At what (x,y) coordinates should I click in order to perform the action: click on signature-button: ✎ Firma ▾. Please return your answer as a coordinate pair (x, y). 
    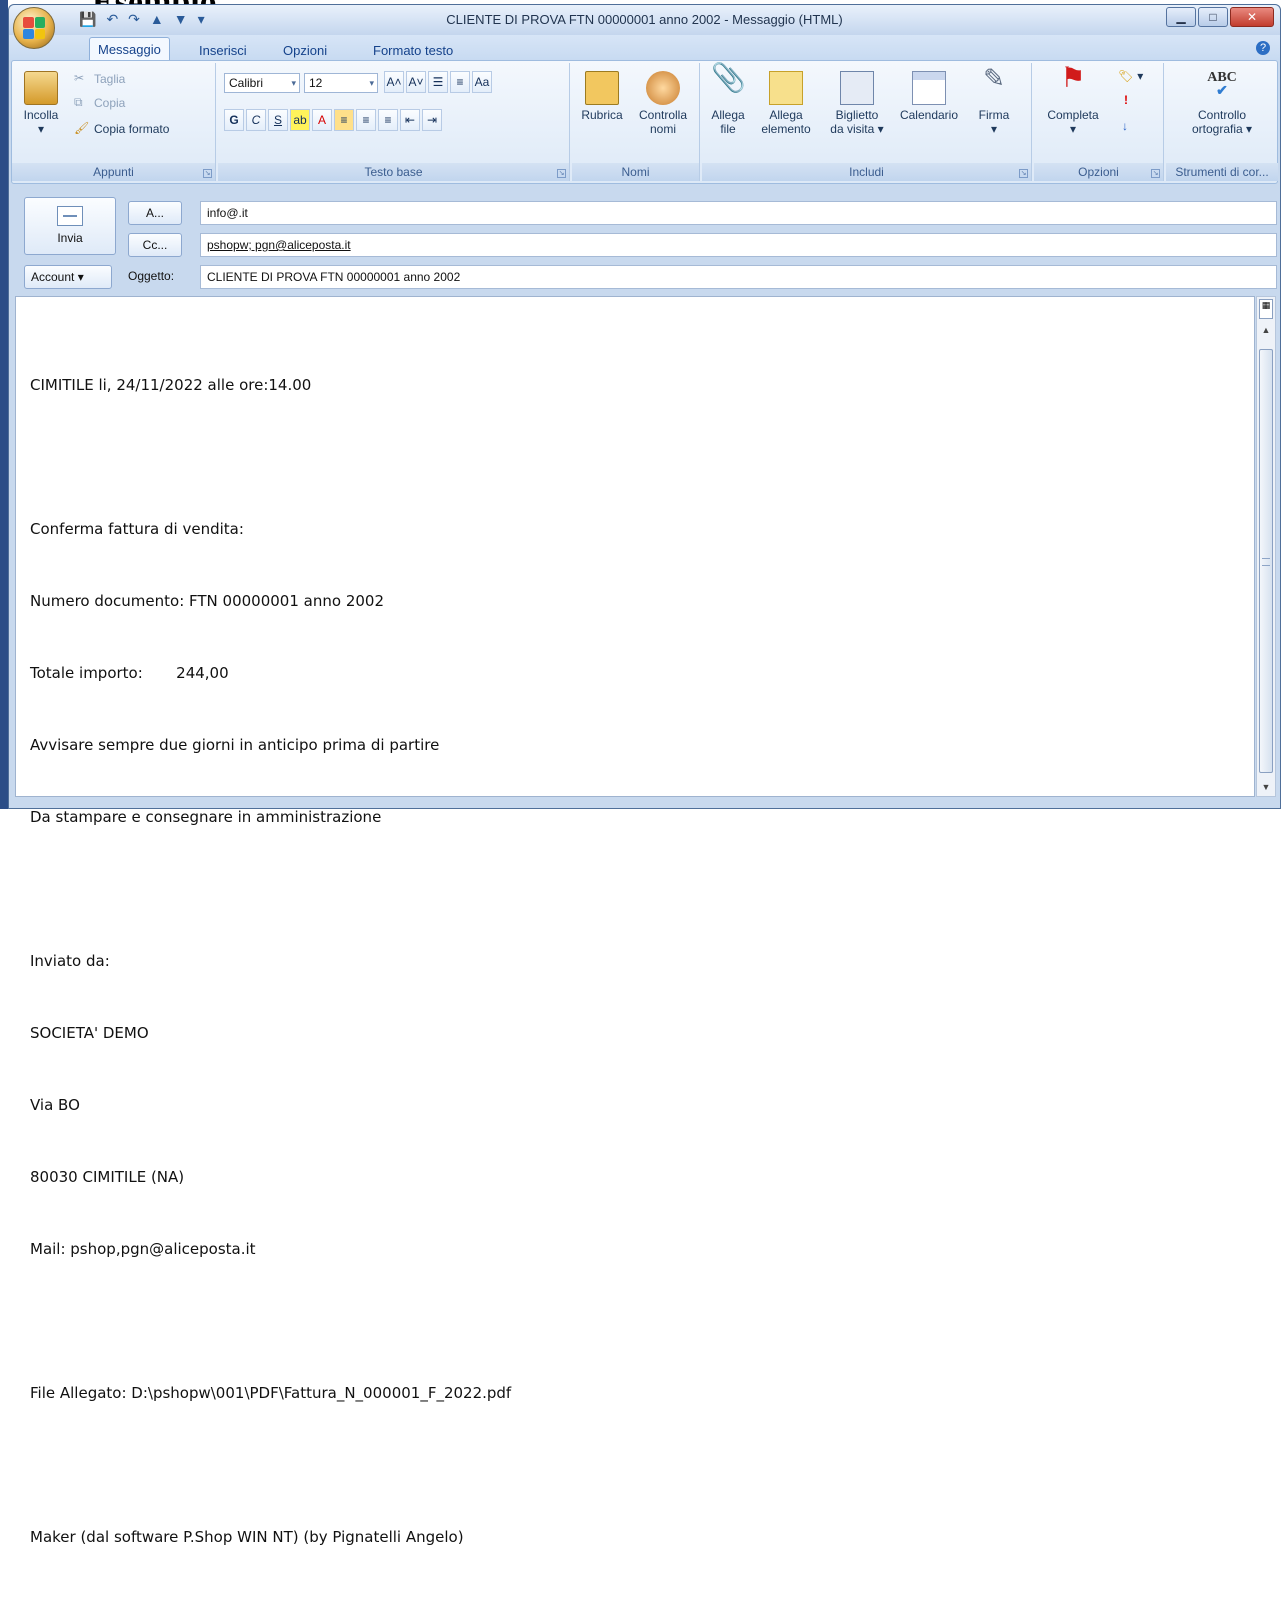
    Looking at the image, I should click on (994, 100).